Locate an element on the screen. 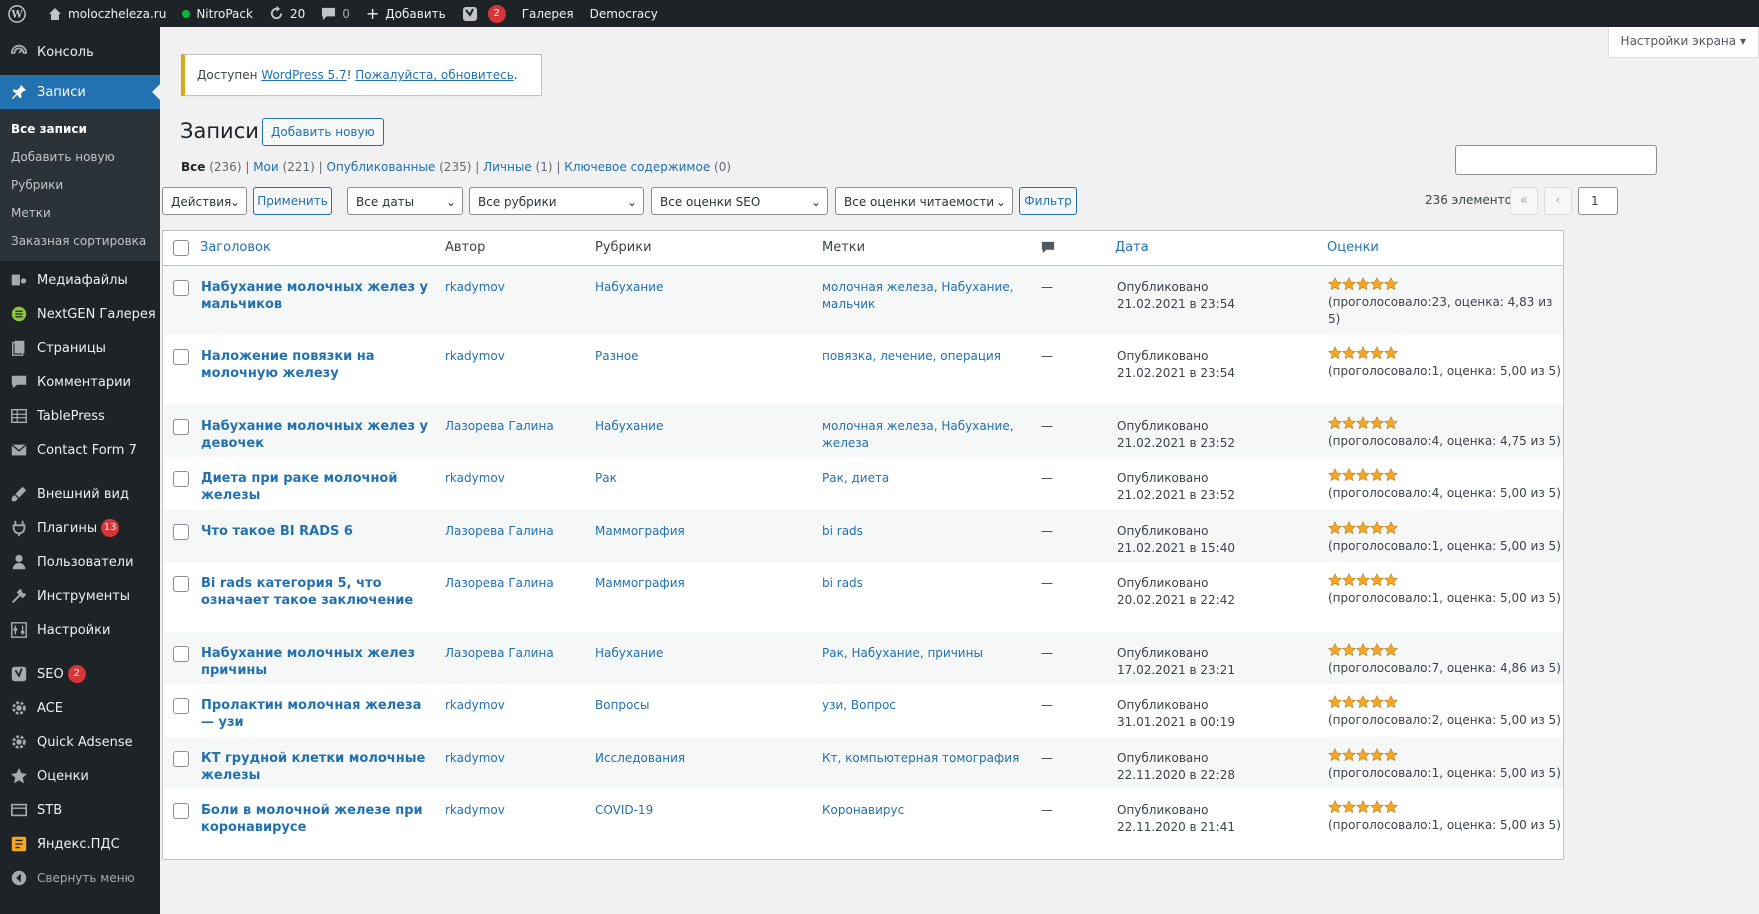 Image resolution: width=1759 pixels, height=914 pixels. seo-score-filter-select: Все оценки SEO ⌄ is located at coordinates (739, 201).